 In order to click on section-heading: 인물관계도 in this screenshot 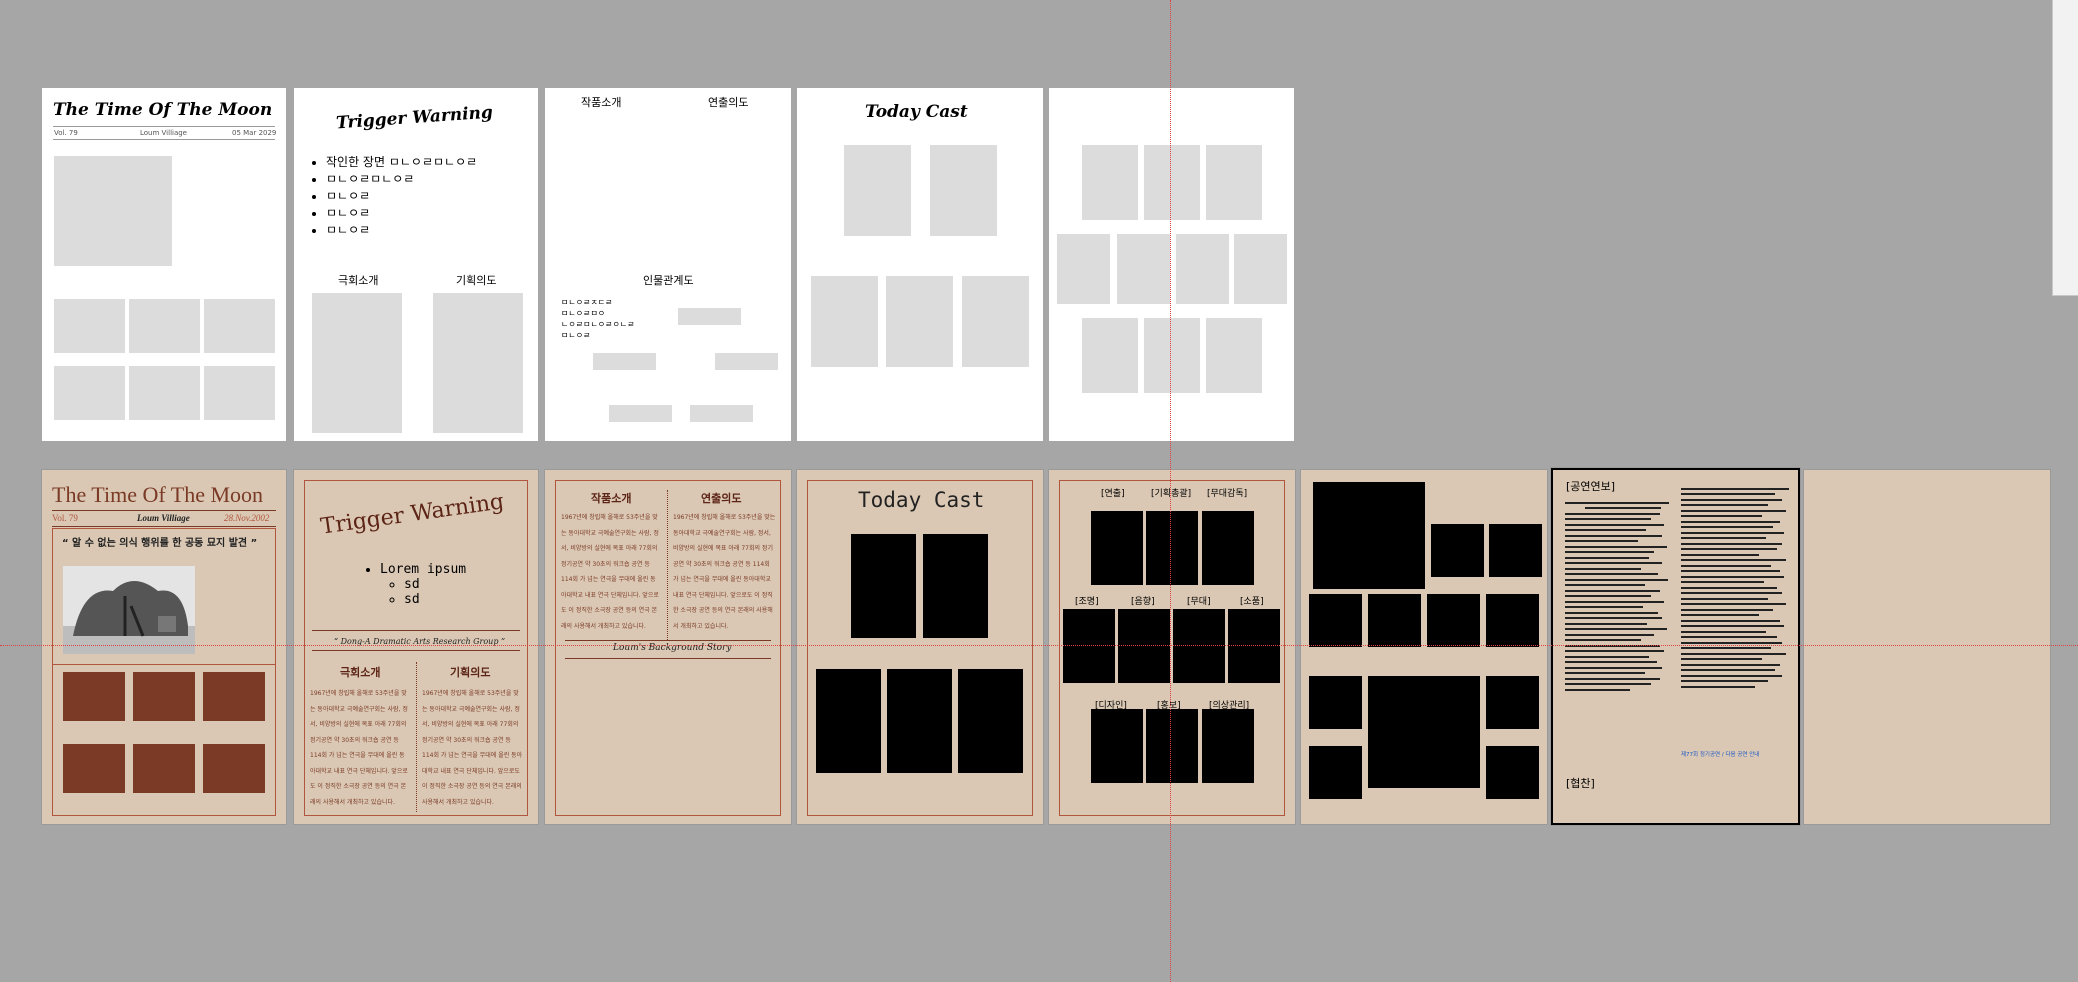, I will do `click(668, 280)`.